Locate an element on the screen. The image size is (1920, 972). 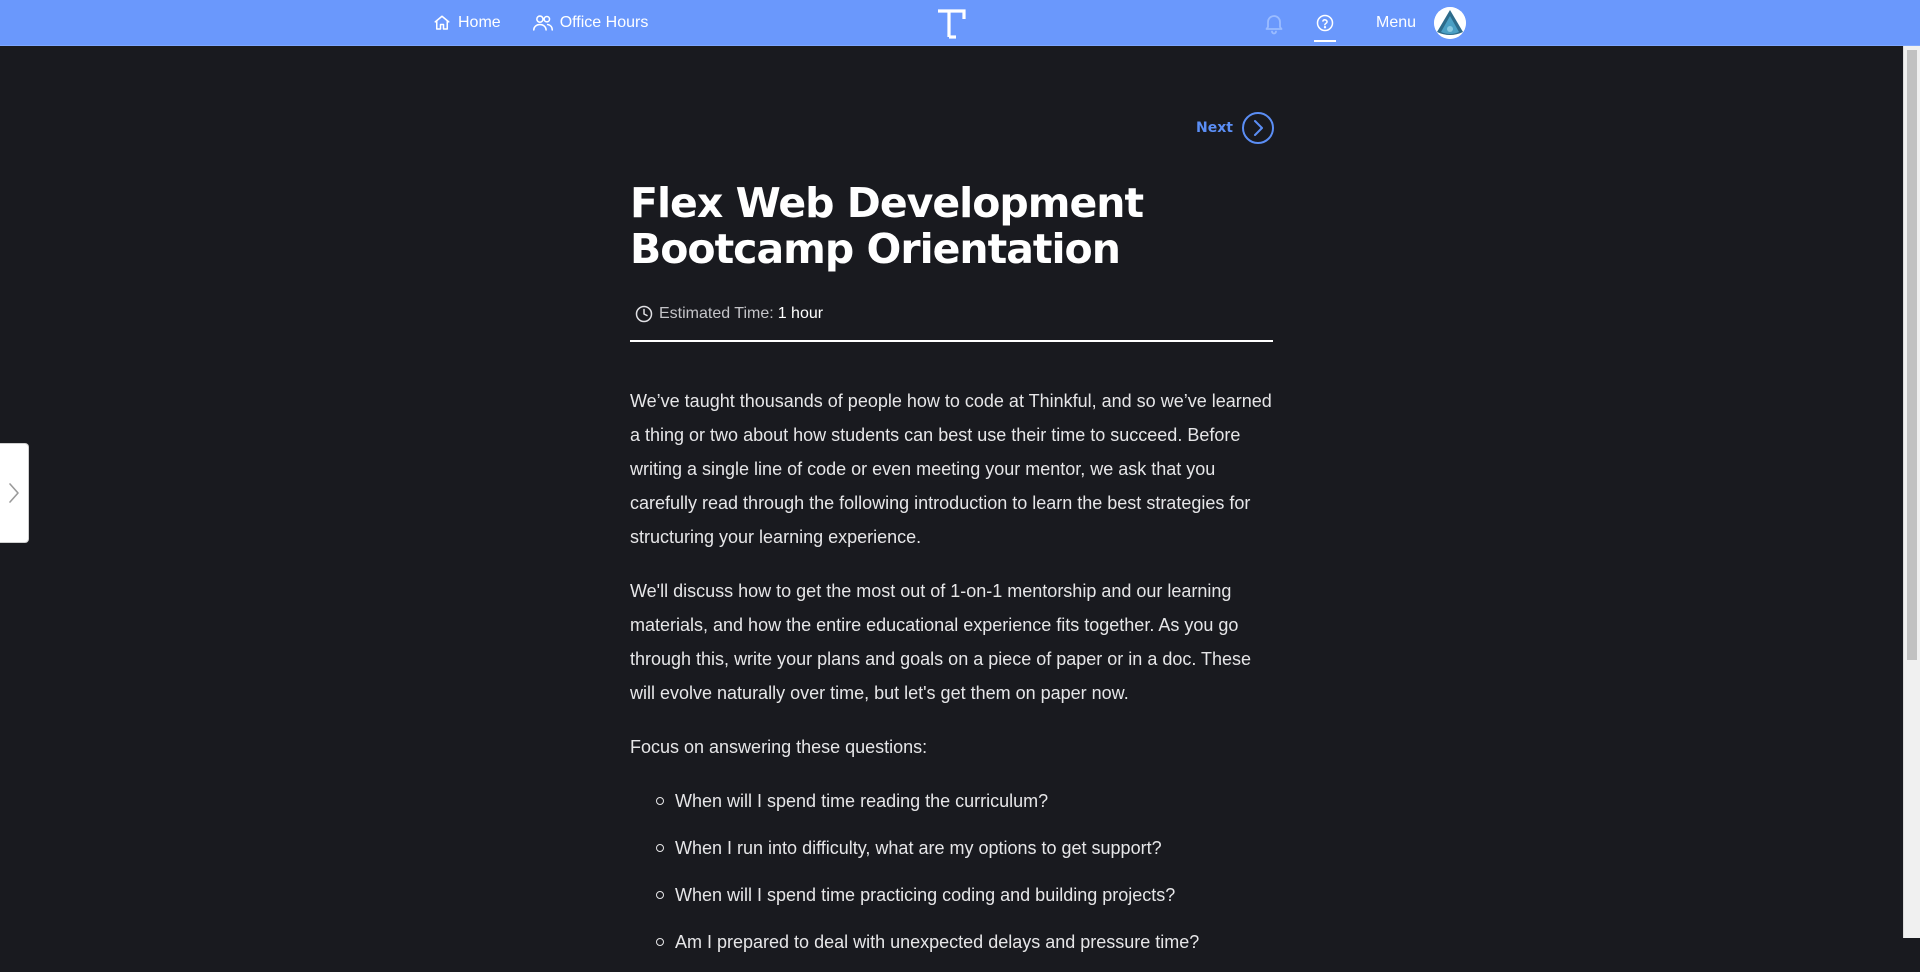
nav-home-label: Home is located at coordinates (479, 22).